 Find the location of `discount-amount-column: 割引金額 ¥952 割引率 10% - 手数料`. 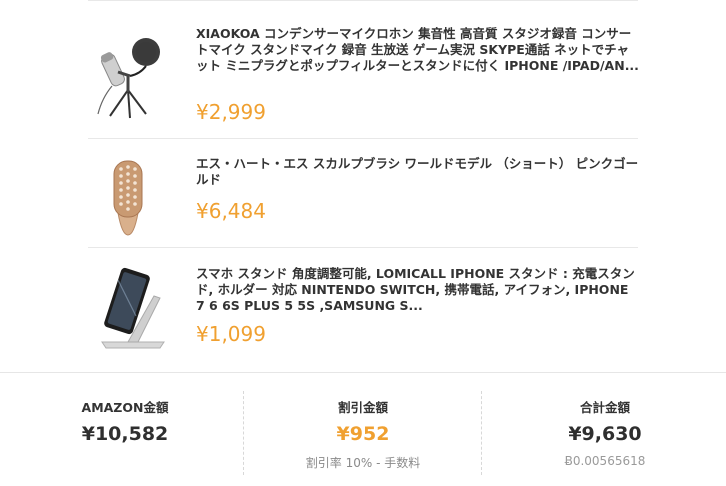

discount-amount-column: 割引金額 ¥952 割引率 10% - 手数料 is located at coordinates (363, 429).